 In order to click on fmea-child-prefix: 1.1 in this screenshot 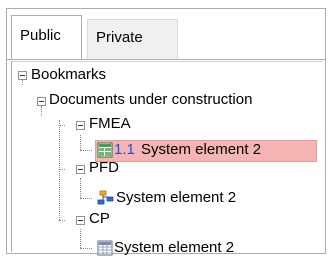, I will do `click(124, 149)`.